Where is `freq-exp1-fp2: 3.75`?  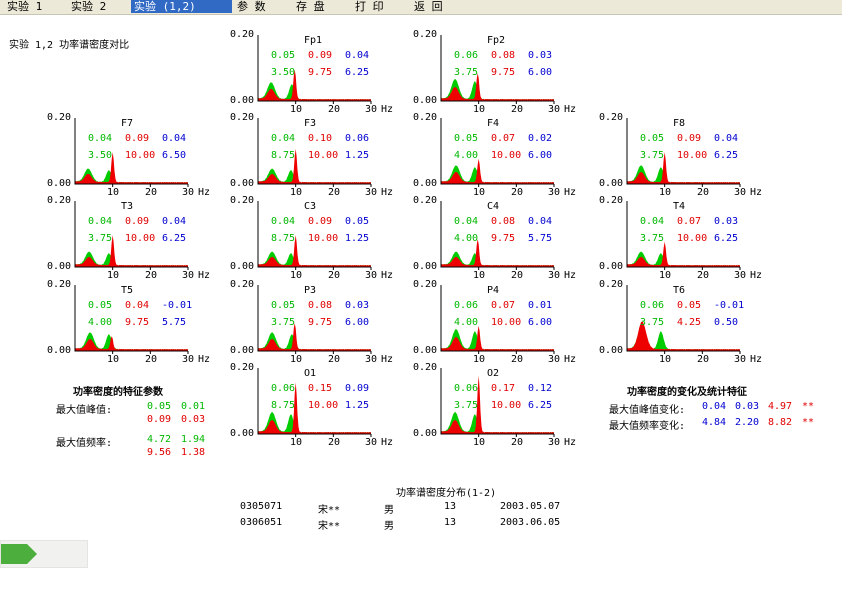
freq-exp1-fp2: 3.75 is located at coordinates (466, 72).